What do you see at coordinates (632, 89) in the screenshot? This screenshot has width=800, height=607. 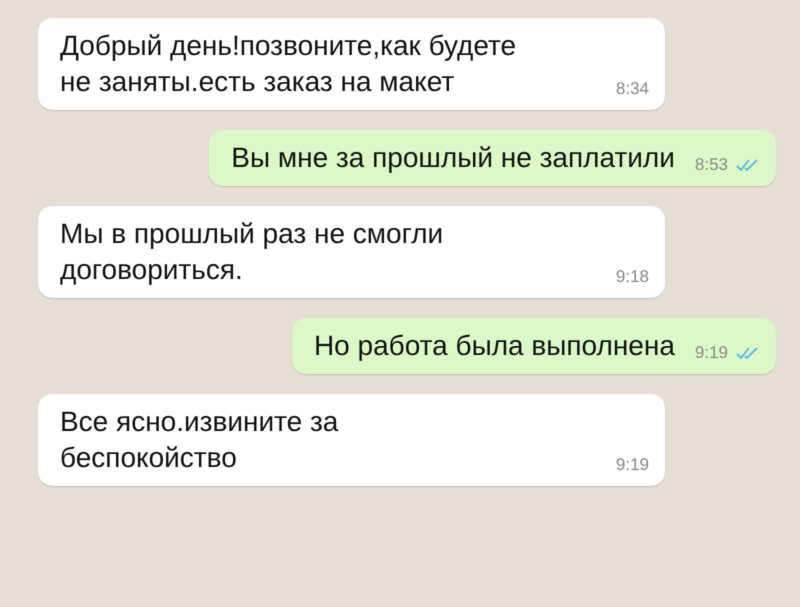 I see `message-time: 8:34` at bounding box center [632, 89].